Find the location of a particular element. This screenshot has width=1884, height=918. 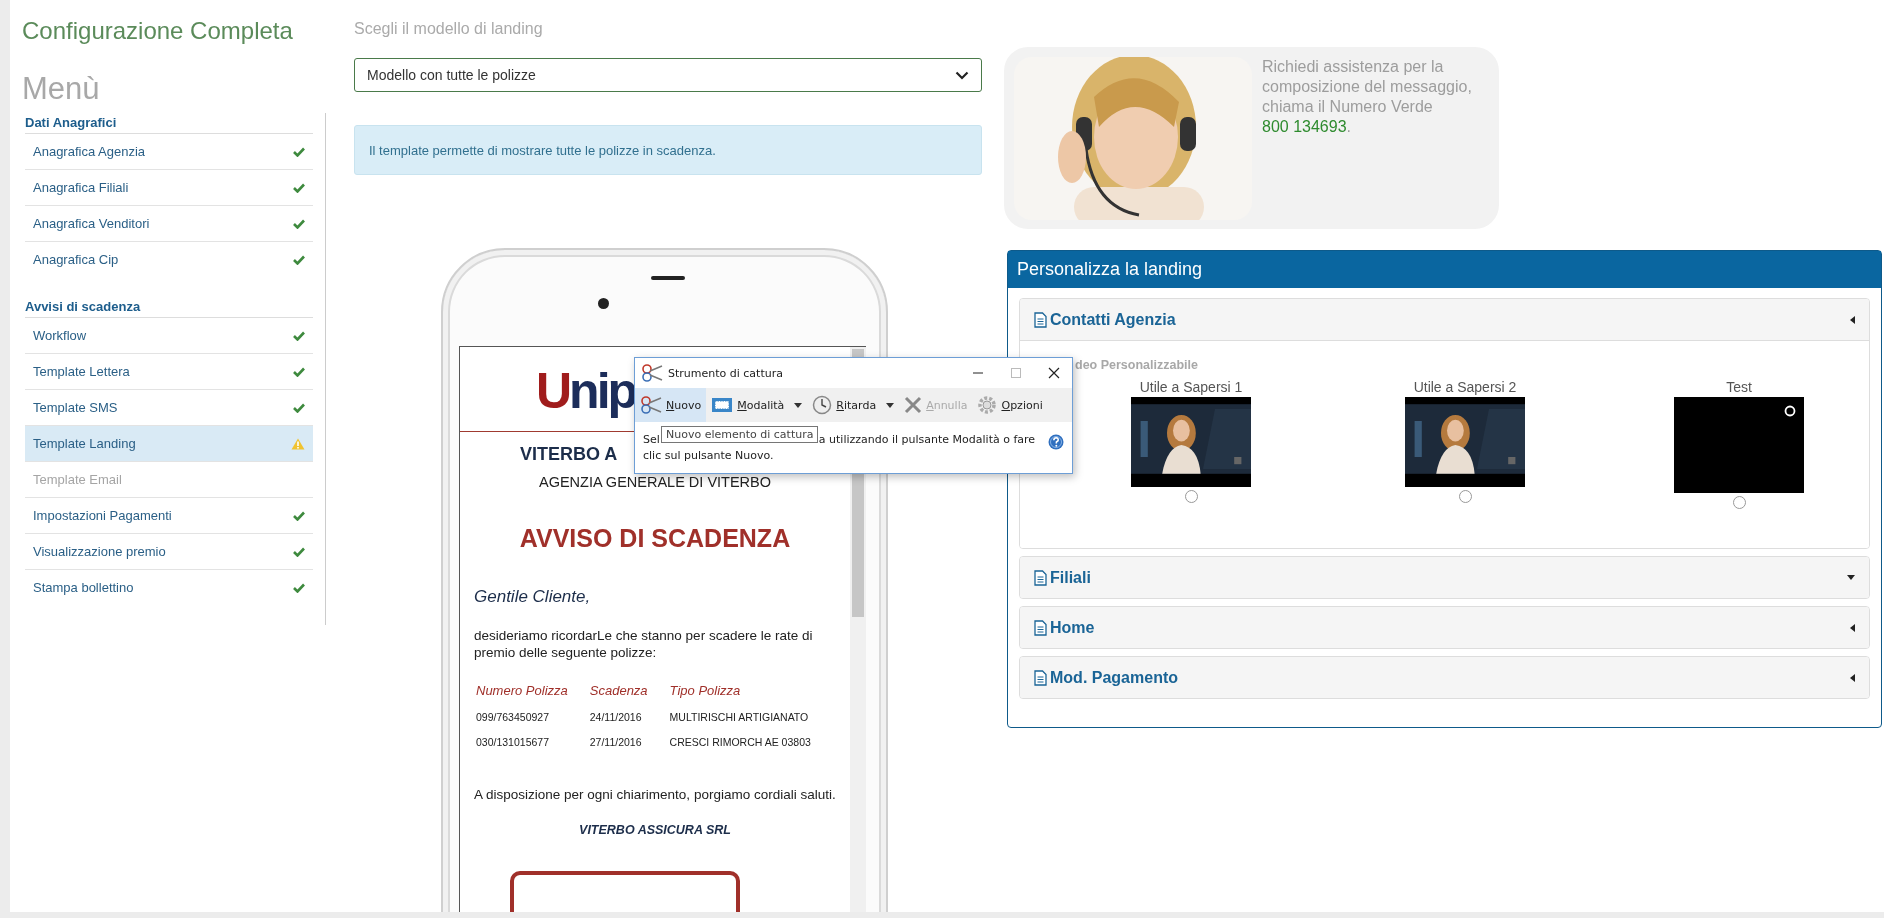

select-value: Modello con tutte le polizze is located at coordinates (451, 75).